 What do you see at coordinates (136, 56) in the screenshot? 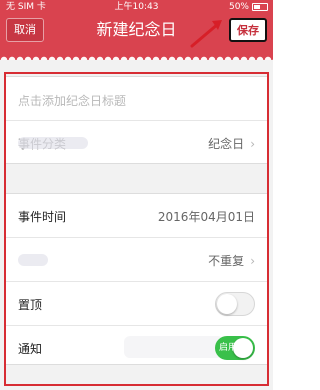
I see `lace-border` at bounding box center [136, 56].